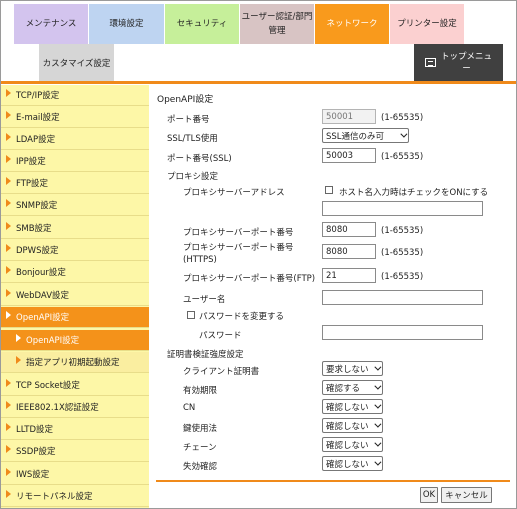  I want to click on page-title: OpenAPI設定, so click(185, 100).